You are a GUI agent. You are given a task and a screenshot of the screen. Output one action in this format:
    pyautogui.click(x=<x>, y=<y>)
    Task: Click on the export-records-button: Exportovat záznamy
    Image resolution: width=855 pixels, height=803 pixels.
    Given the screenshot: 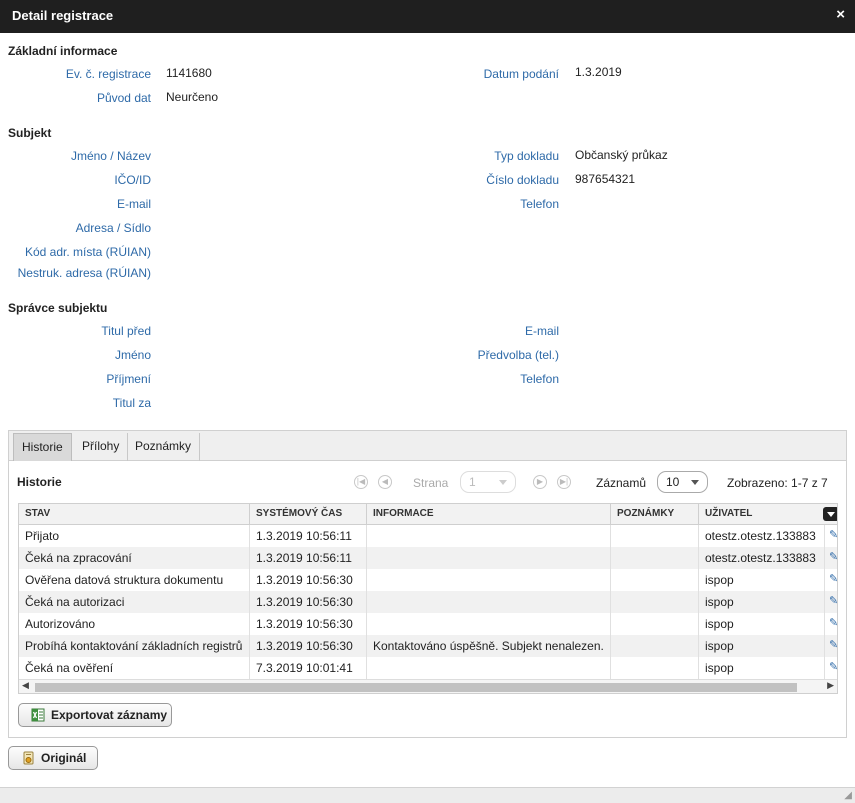 What is the action you would take?
    pyautogui.click(x=95, y=715)
    